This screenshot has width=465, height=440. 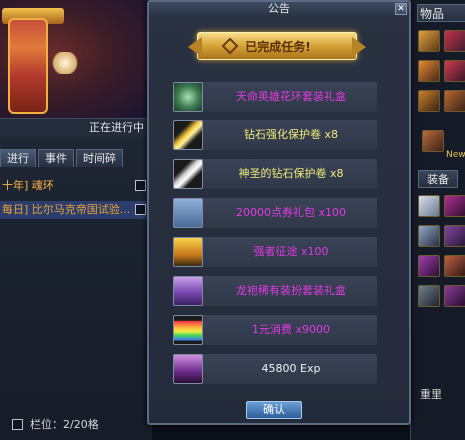 What do you see at coordinates (291, 329) in the screenshot?
I see `reward-label: 1元消费 x9000` at bounding box center [291, 329].